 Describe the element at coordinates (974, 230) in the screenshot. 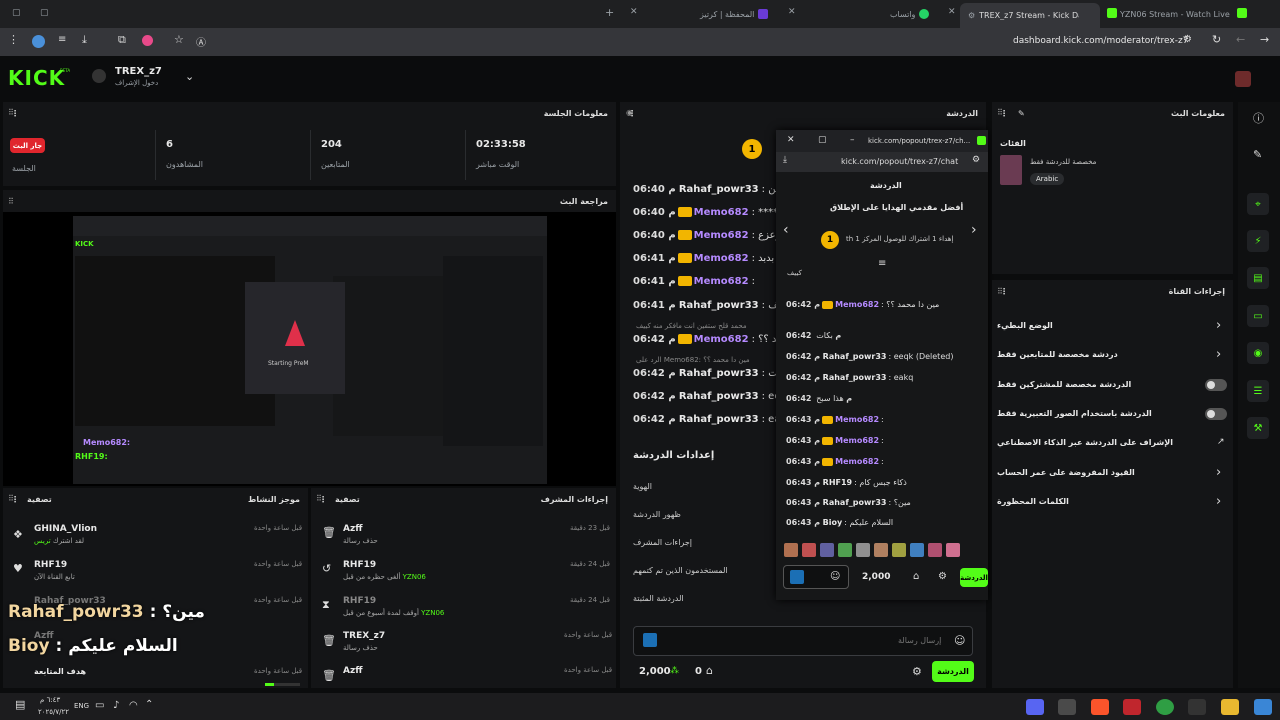

I see `next-chevron-icon: ›` at that location.